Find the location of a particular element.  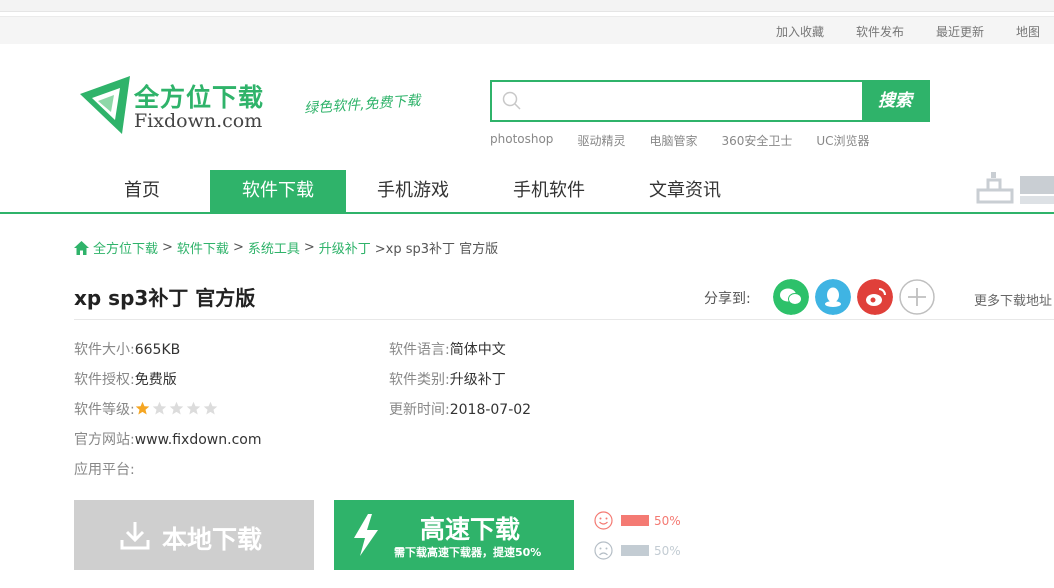

info-label: 软件语言: is located at coordinates (419, 350).